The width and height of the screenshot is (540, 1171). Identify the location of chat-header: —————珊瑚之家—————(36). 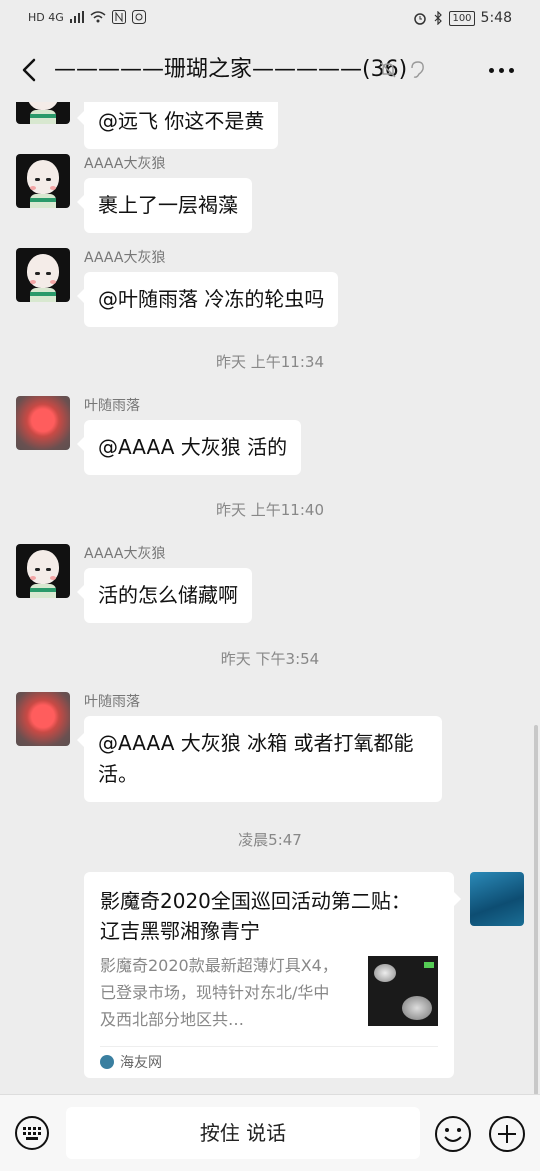
(270, 70).